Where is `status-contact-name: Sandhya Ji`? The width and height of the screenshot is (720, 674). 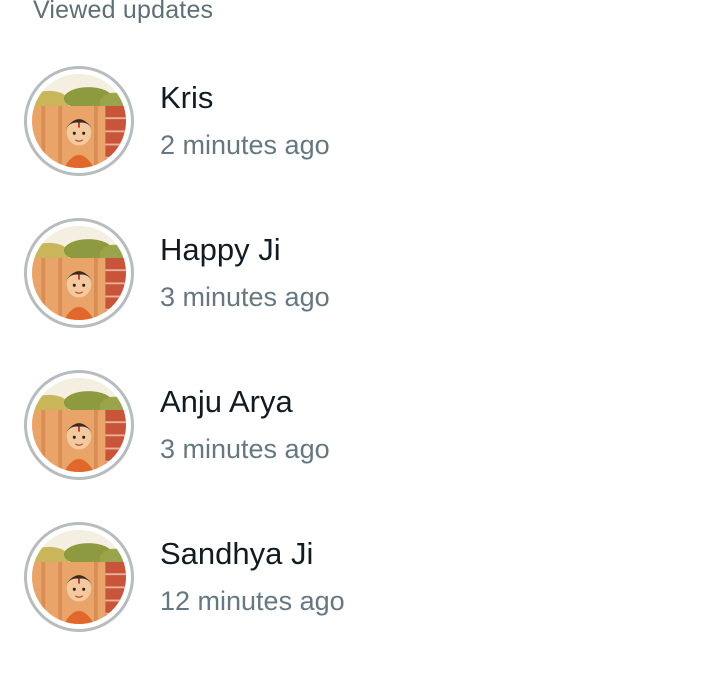
status-contact-name: Sandhya Ji is located at coordinates (237, 553).